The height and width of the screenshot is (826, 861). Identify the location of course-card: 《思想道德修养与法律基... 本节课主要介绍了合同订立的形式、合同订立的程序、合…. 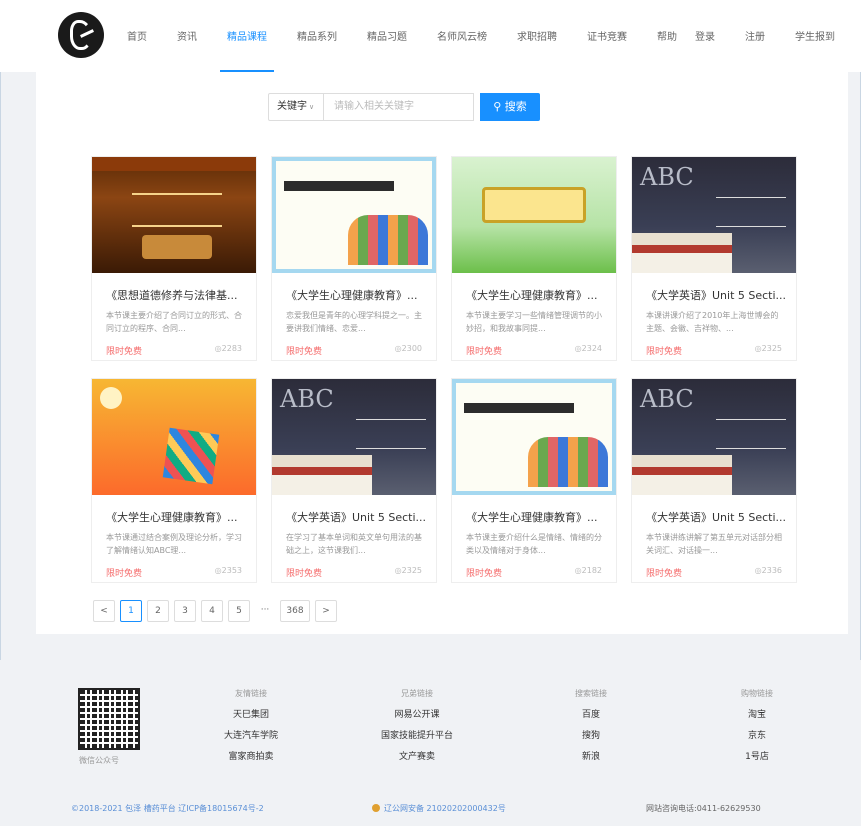
(174, 258).